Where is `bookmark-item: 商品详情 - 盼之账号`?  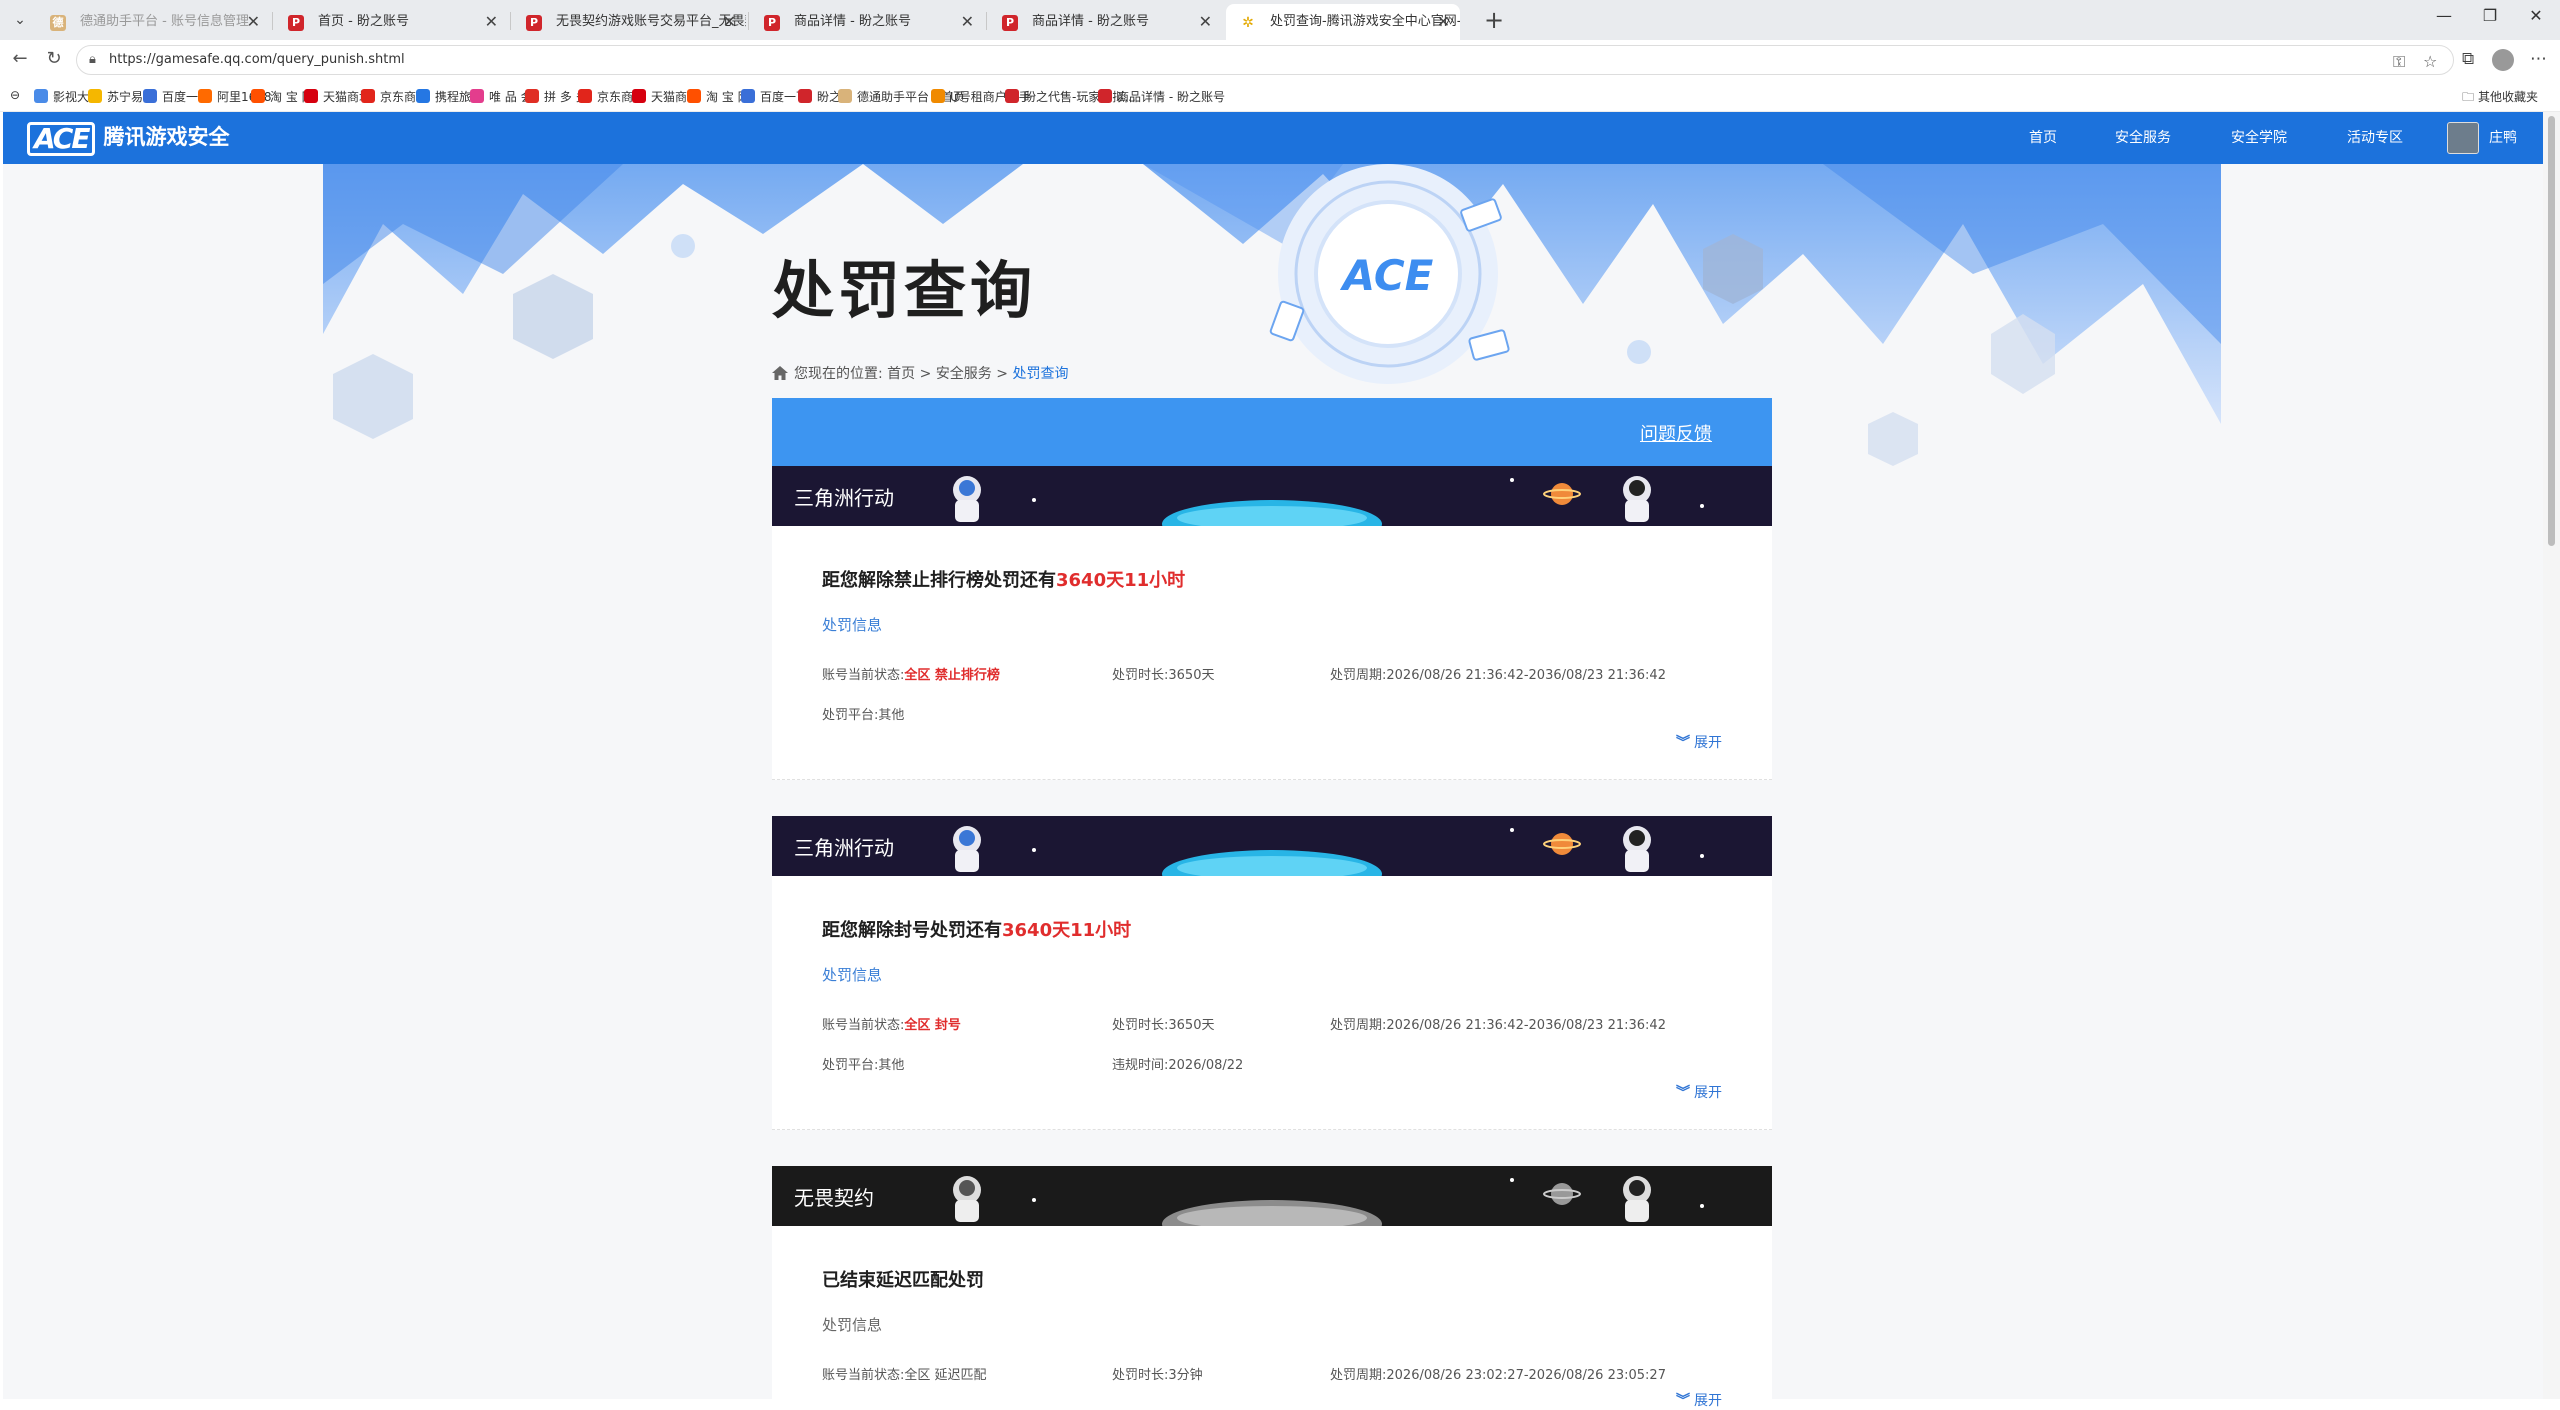
bookmark-item: 商品详情 - 盼之账号 is located at coordinates (1161, 96).